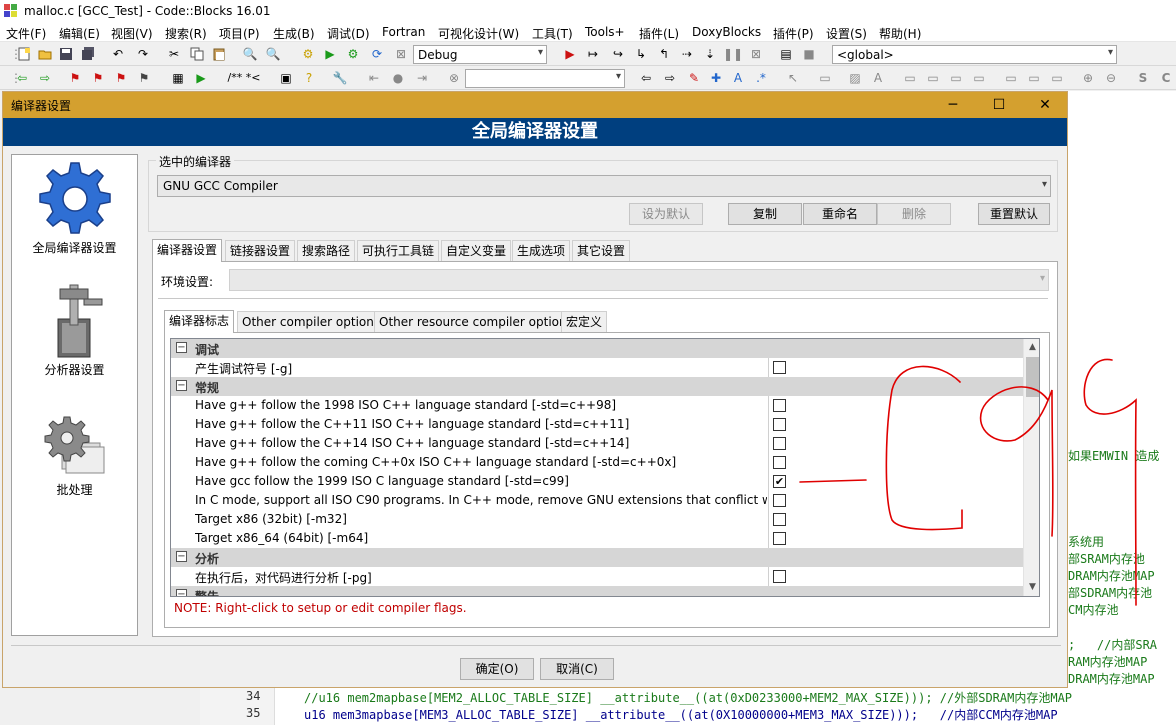  I want to click on rename-button: 重命名, so click(840, 214).